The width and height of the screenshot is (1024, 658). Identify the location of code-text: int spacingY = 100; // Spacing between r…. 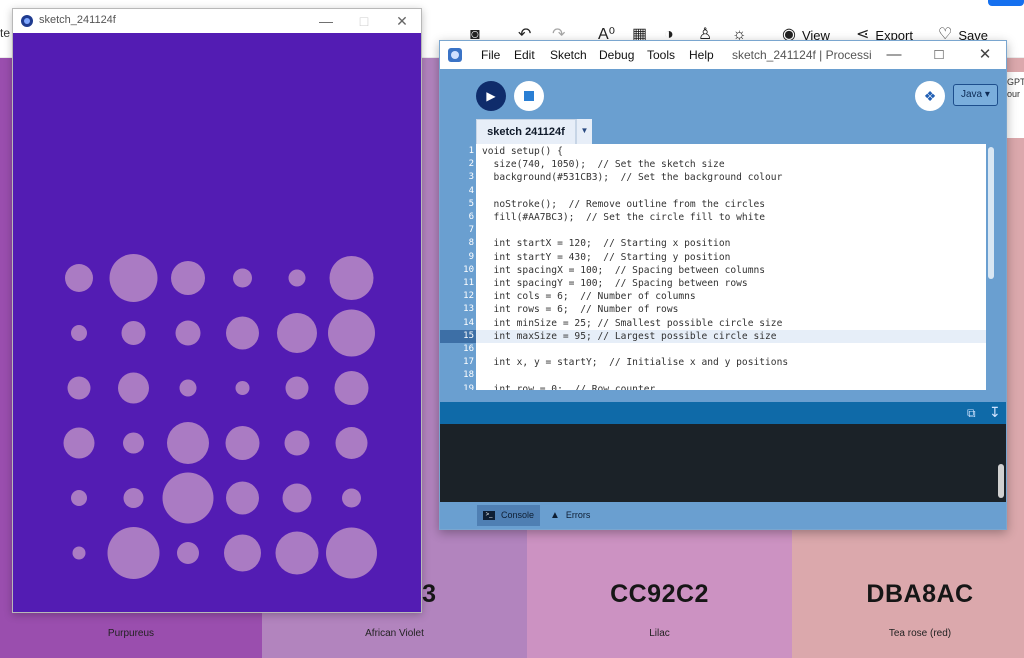
(615, 283).